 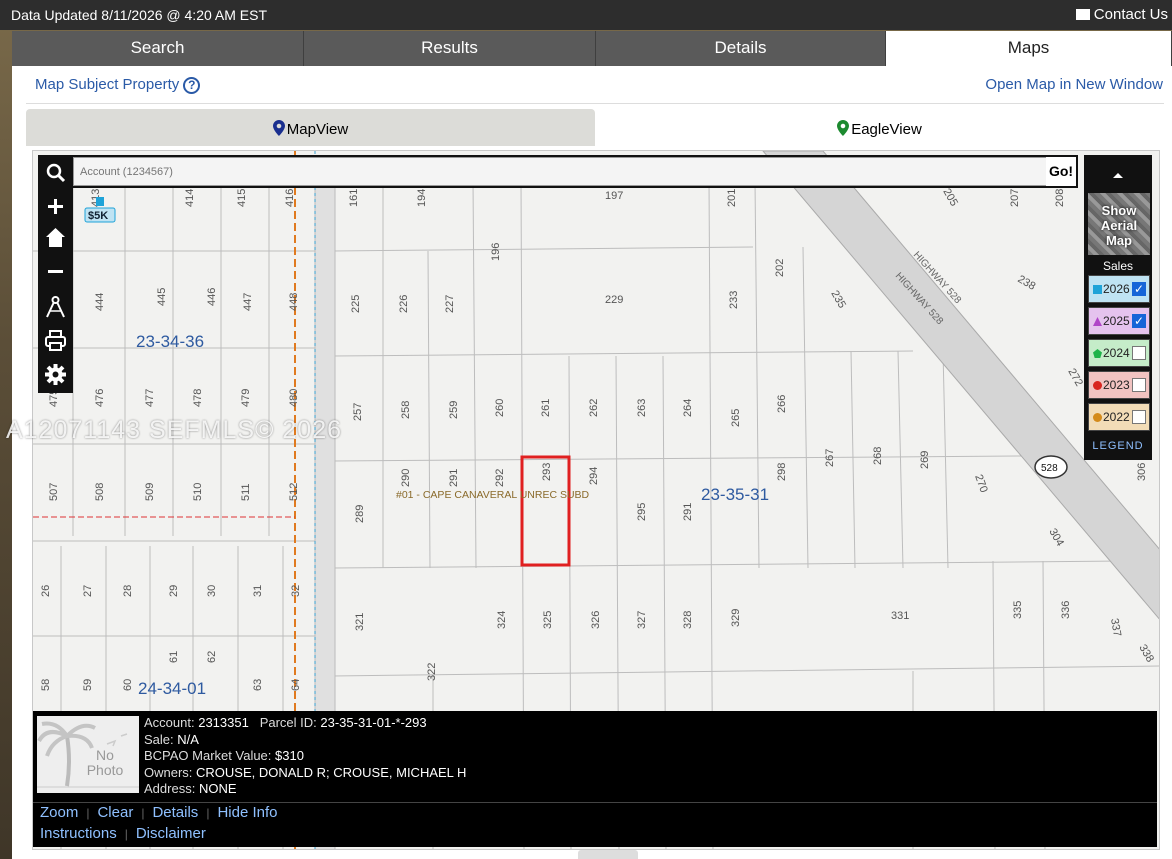 What do you see at coordinates (1119, 385) in the screenshot?
I see `sales-year-2023: 2023` at bounding box center [1119, 385].